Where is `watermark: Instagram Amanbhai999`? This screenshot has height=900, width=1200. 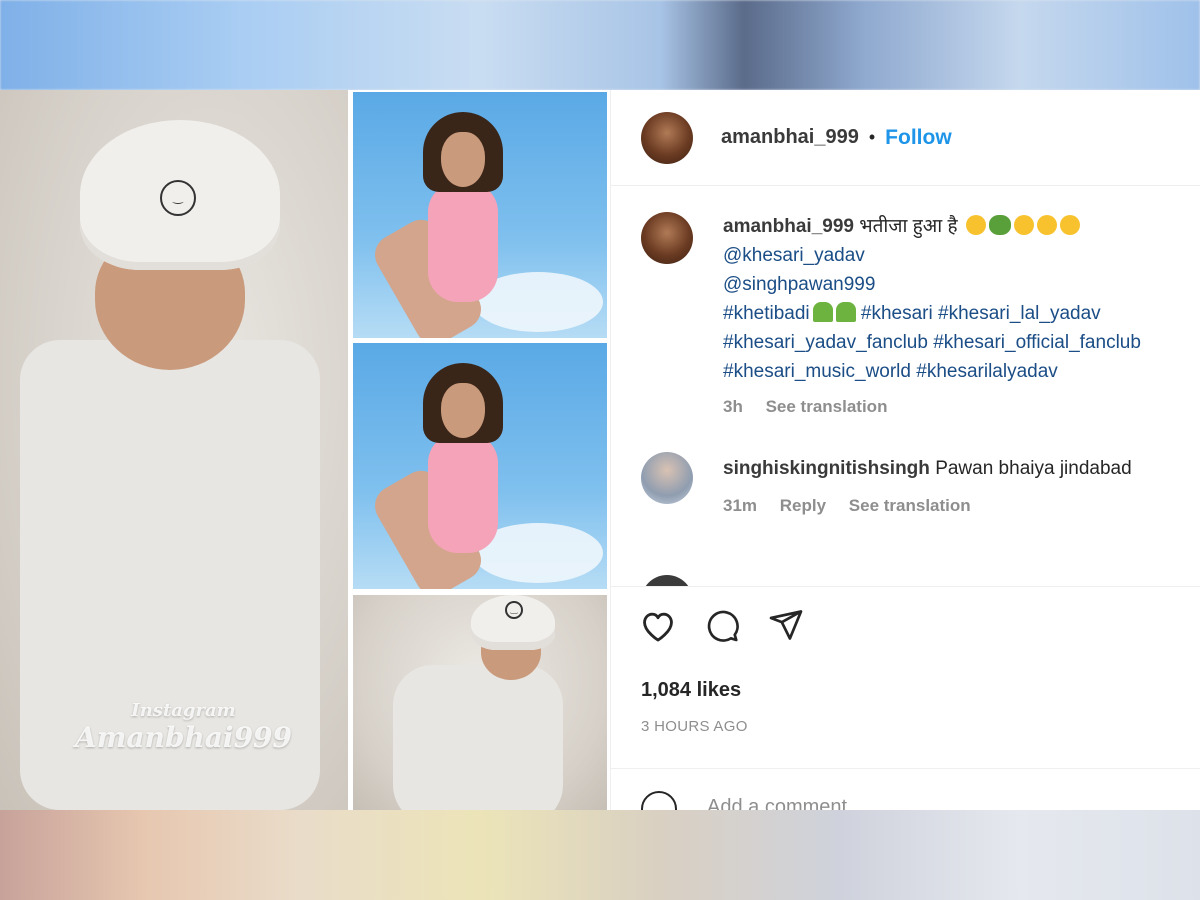 watermark: Instagram Amanbhai999 is located at coordinates (184, 727).